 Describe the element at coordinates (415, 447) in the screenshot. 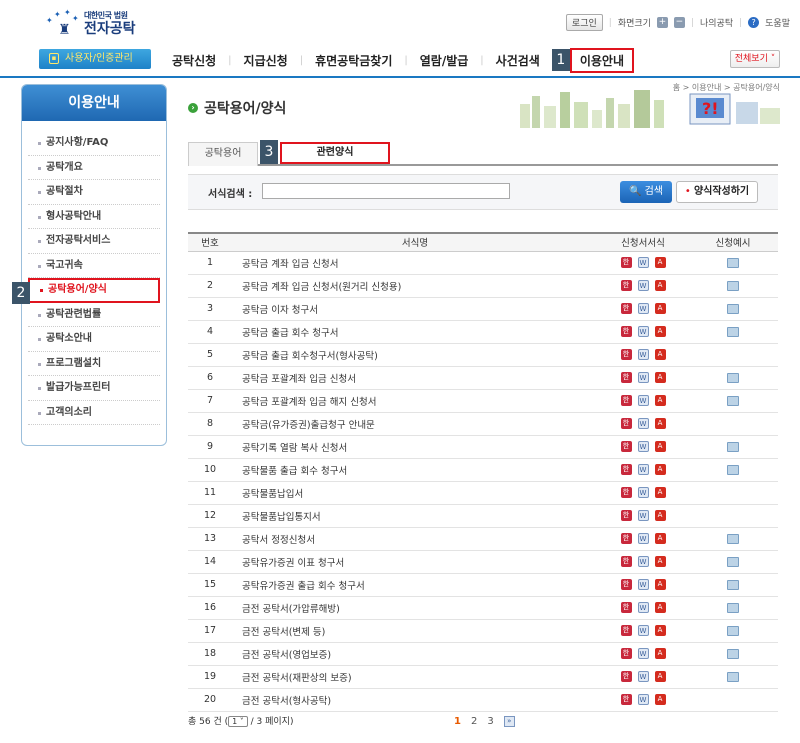

I see `form-name: 공탁기록 열람 복사 신청서` at that location.